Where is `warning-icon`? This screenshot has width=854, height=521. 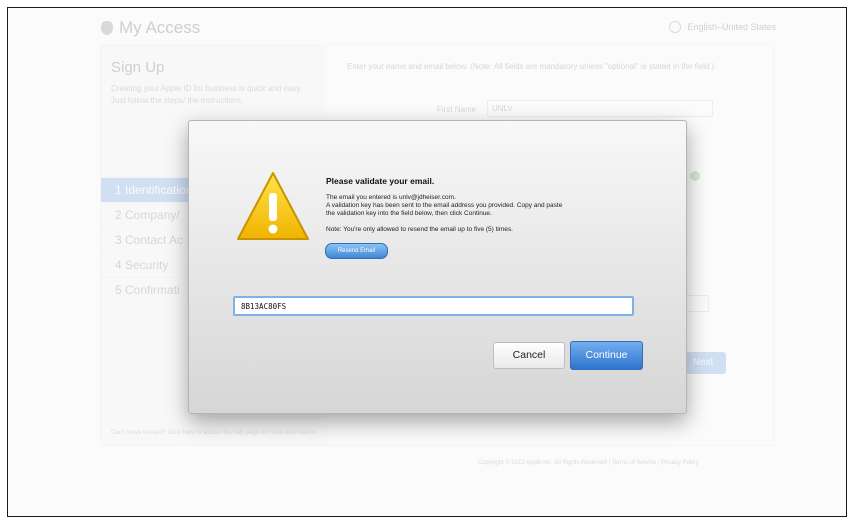
warning-icon is located at coordinates (273, 206).